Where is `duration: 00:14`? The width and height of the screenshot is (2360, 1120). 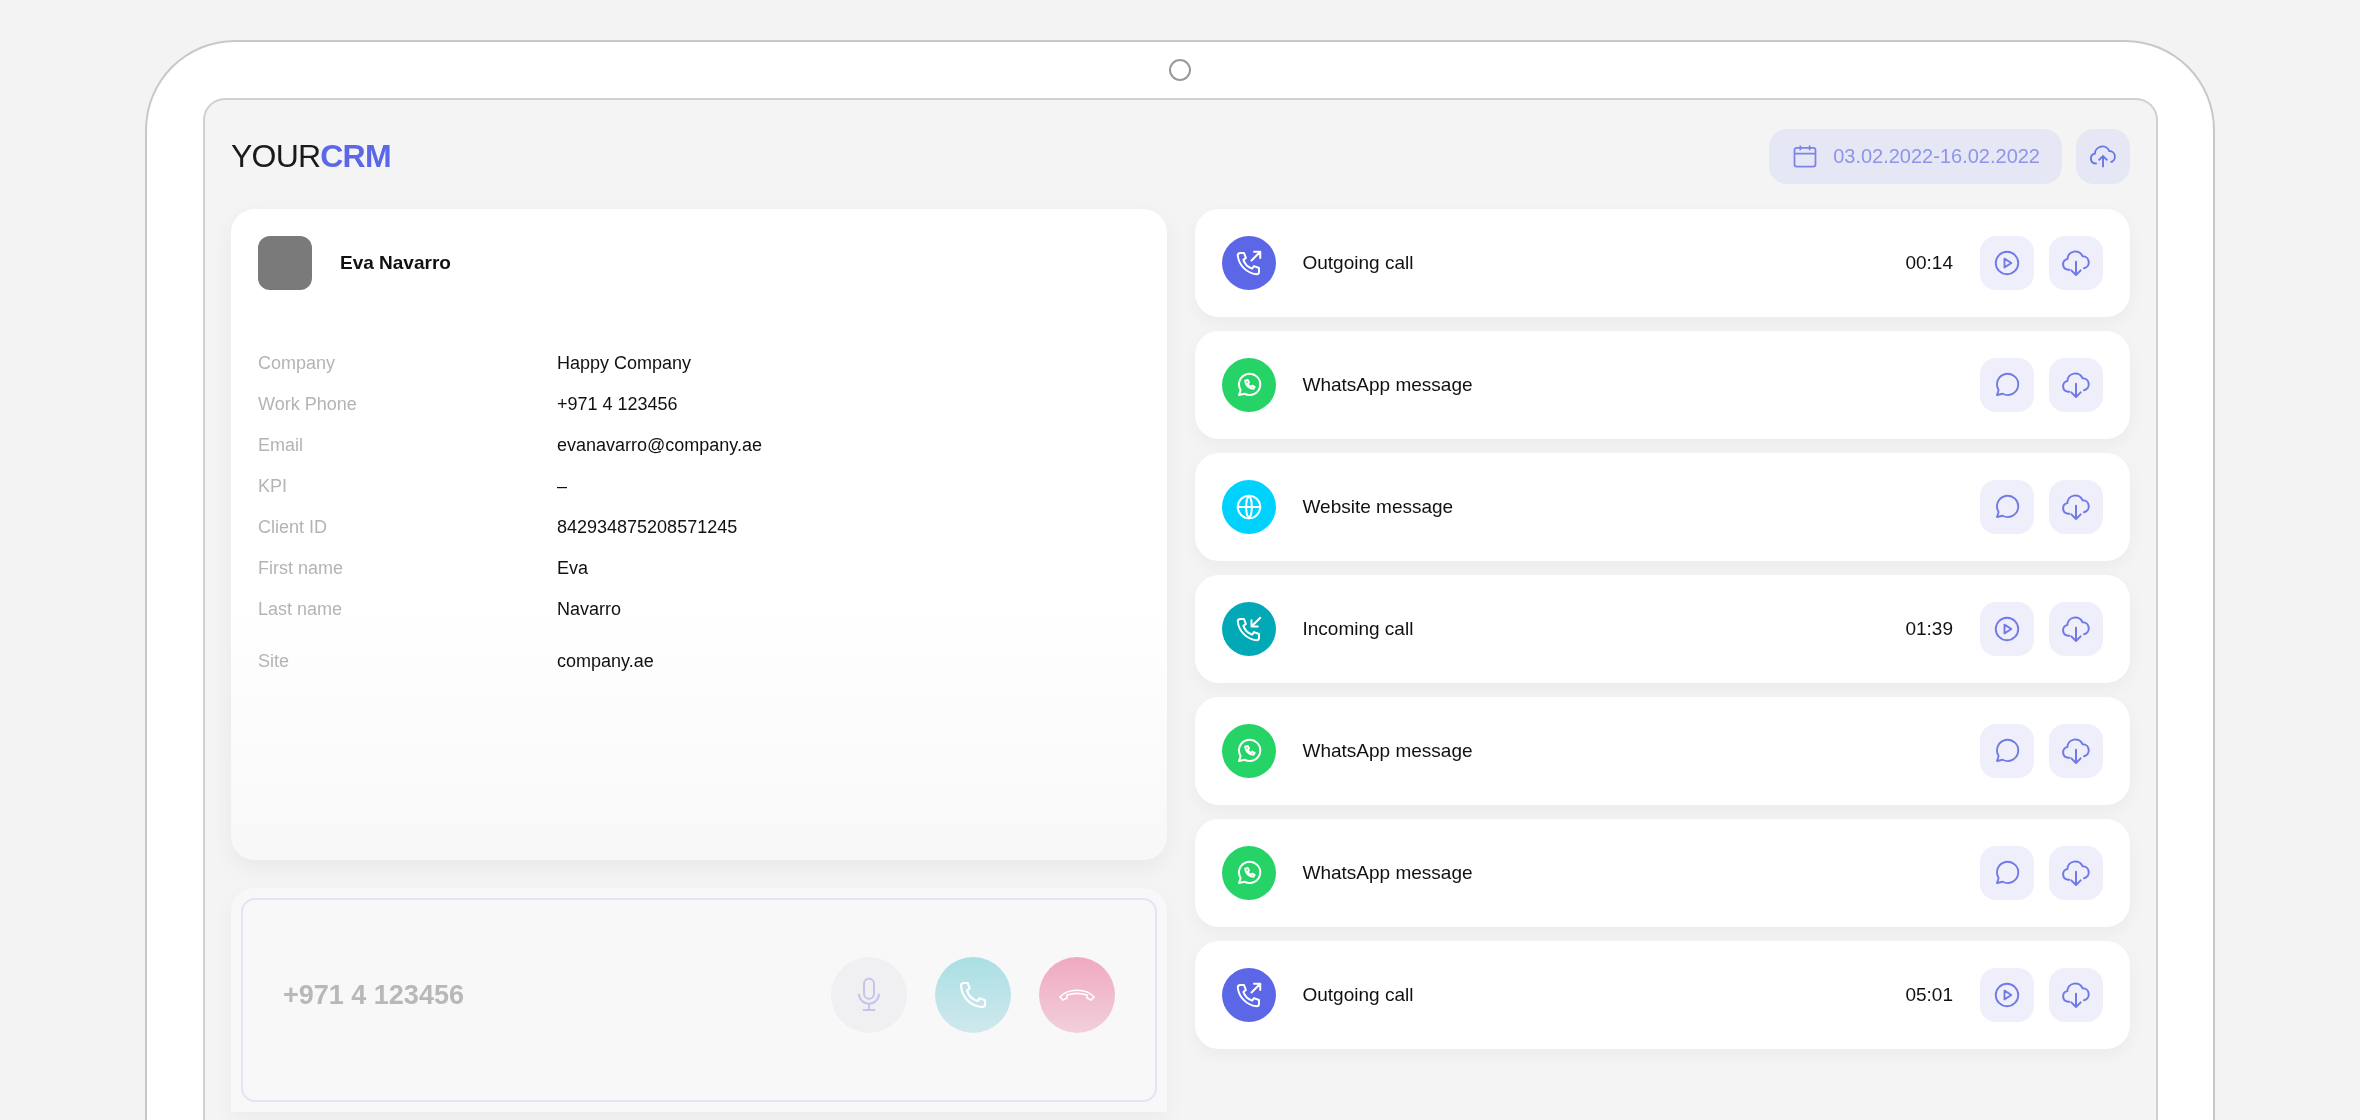
duration: 00:14 is located at coordinates (1929, 262).